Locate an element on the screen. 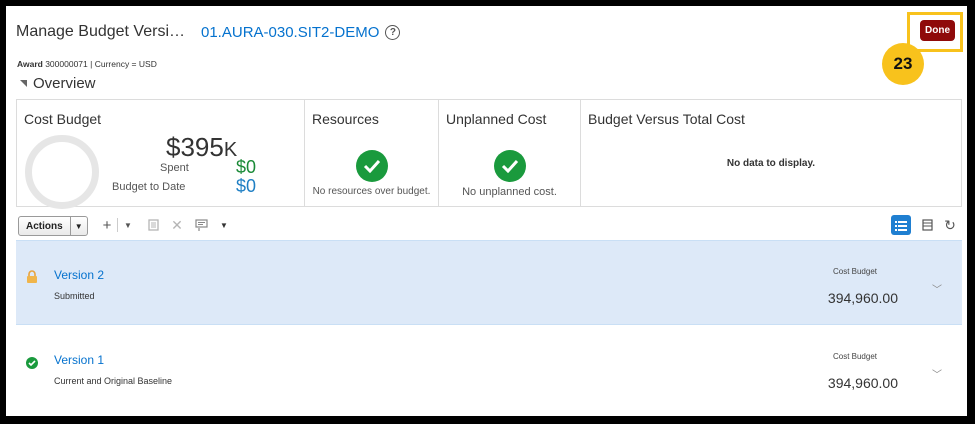 The image size is (975, 424). add-menu-chevron-down-icon: ▼ is located at coordinates (128, 225).